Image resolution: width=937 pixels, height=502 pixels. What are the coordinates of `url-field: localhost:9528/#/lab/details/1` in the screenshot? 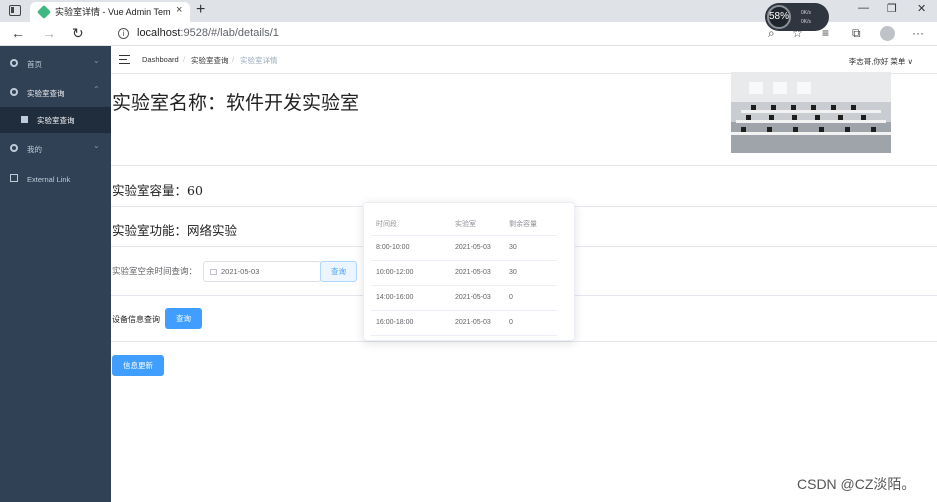 It's located at (208, 33).